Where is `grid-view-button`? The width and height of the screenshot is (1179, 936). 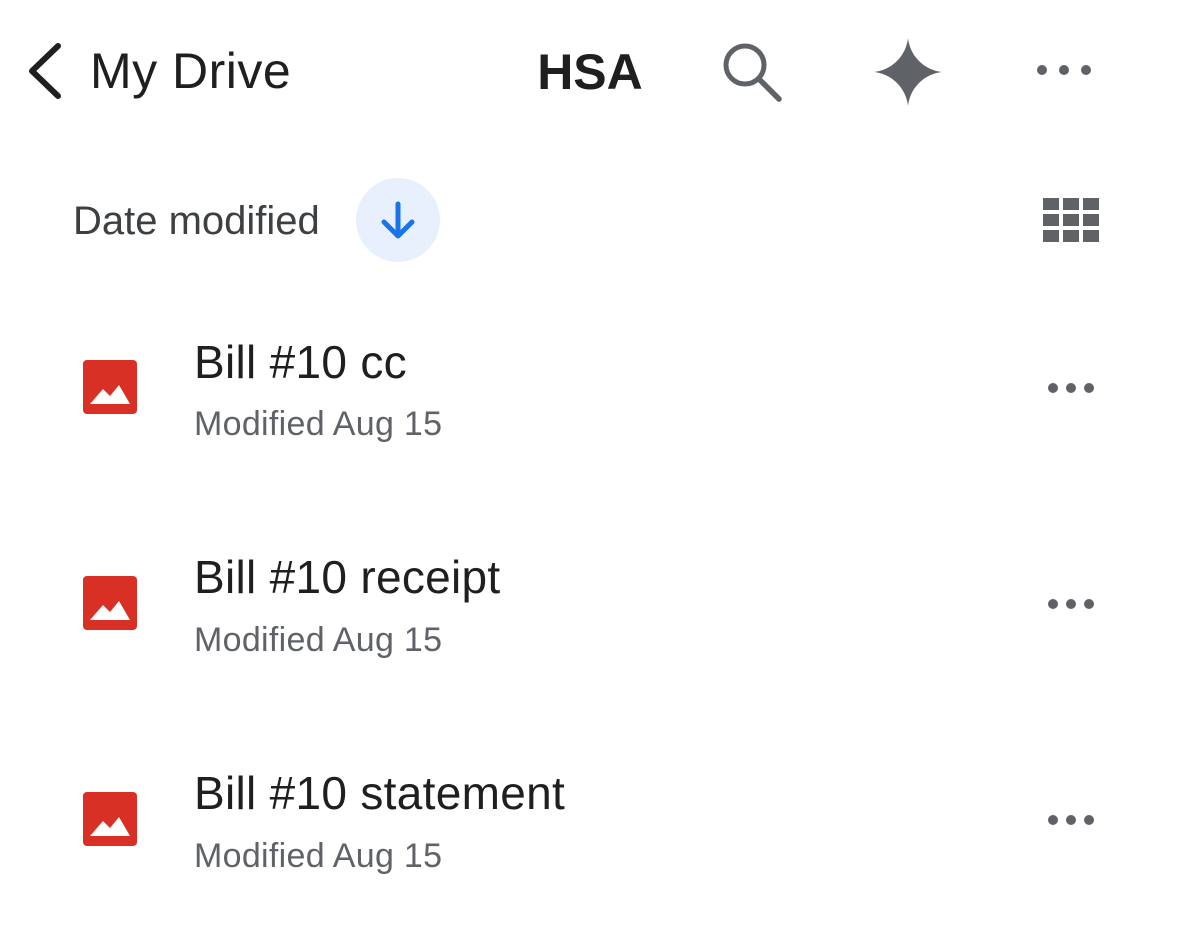 grid-view-button is located at coordinates (1071, 220).